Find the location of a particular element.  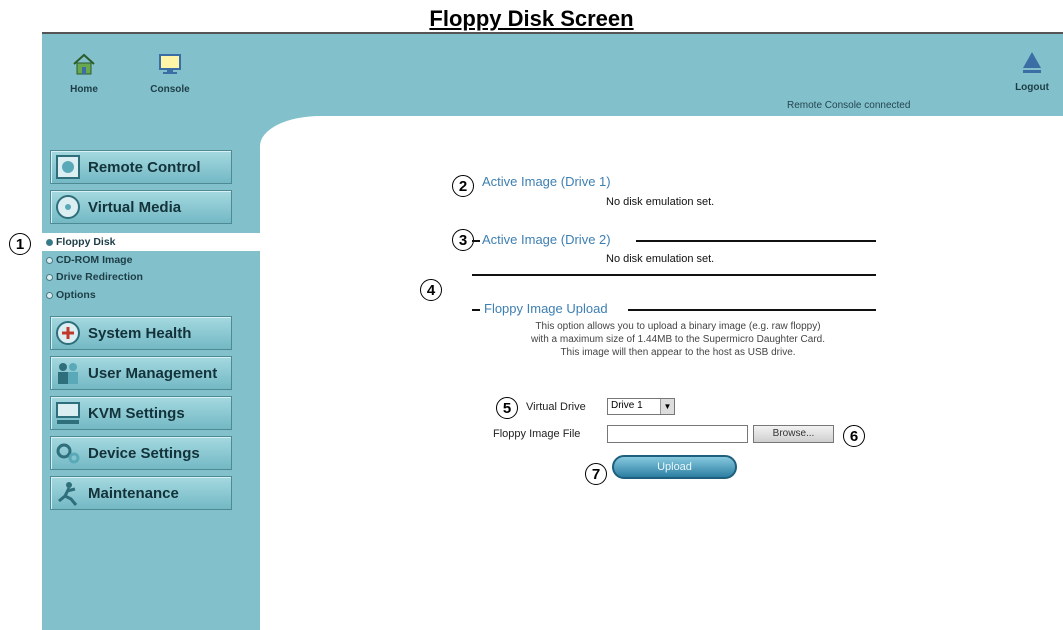

virtual-drive-value: Drive 1 is located at coordinates (627, 405).